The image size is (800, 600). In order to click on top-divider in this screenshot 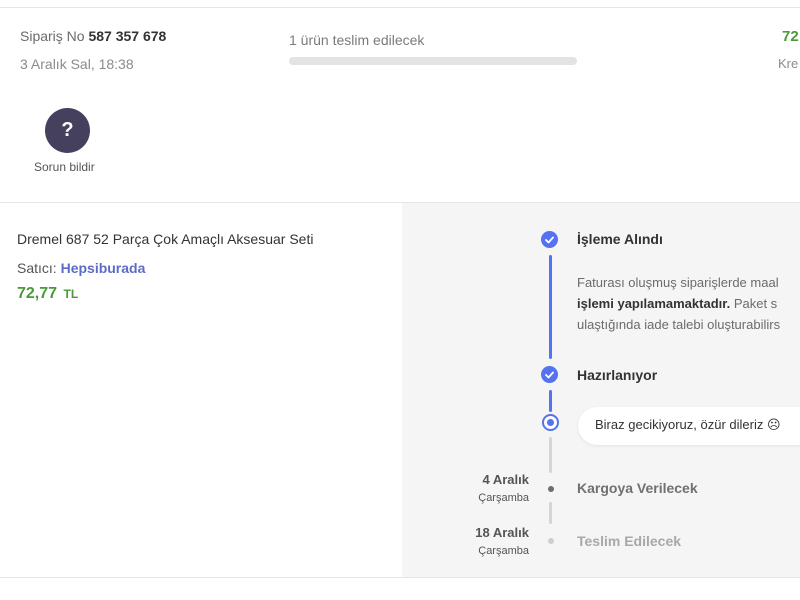, I will do `click(400, 7)`.